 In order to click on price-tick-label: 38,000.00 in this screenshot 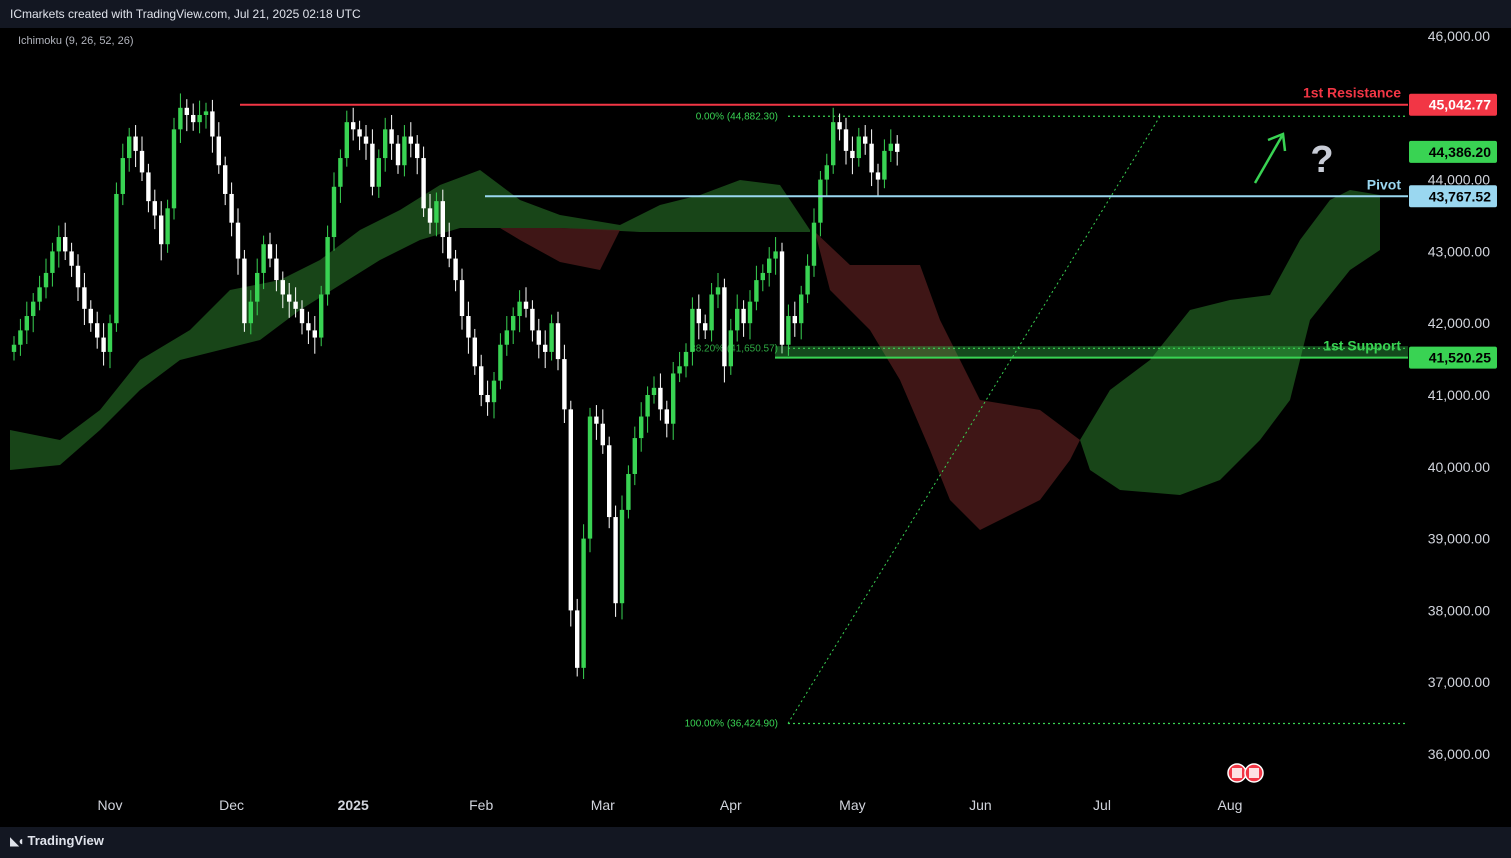, I will do `click(1459, 610)`.